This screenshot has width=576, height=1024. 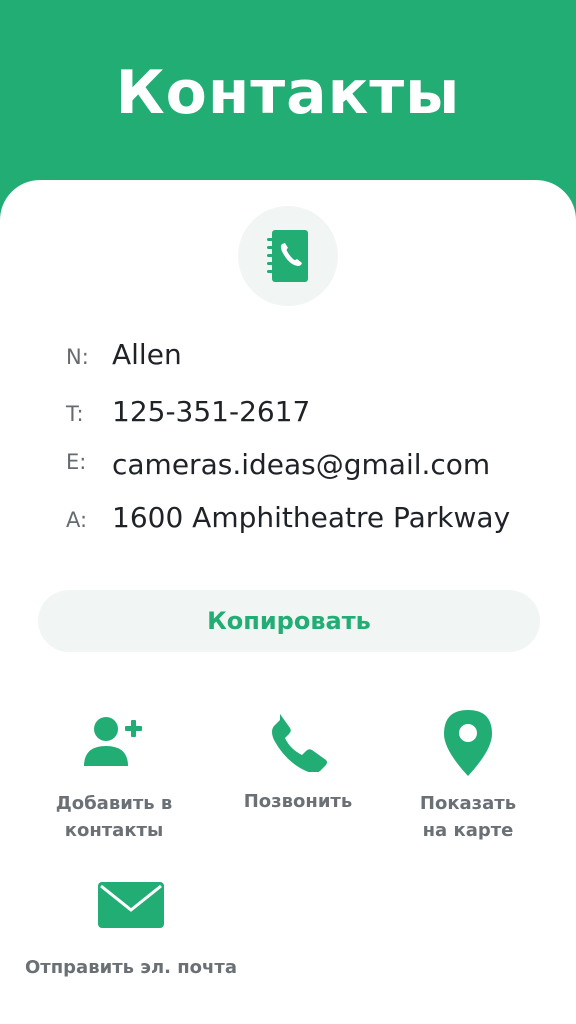 I want to click on contact-book-icon, so click(x=287, y=256).